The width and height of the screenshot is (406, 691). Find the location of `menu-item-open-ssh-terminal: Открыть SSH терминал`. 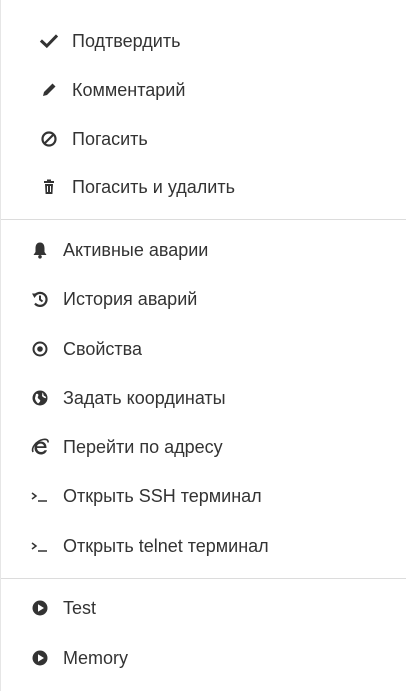

menu-item-open-ssh-terminal: Открыть SSH терминал is located at coordinates (203, 496).